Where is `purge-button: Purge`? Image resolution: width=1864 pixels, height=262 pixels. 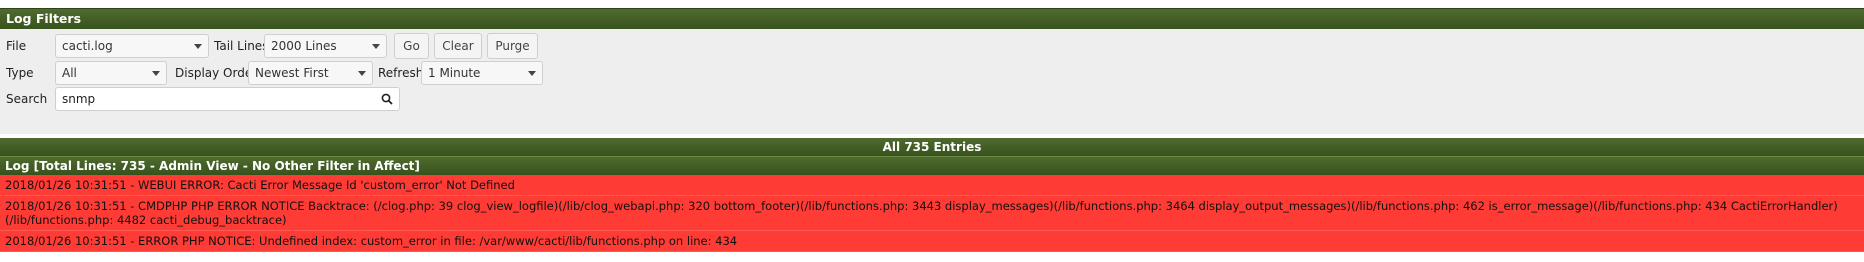 purge-button: Purge is located at coordinates (512, 46).